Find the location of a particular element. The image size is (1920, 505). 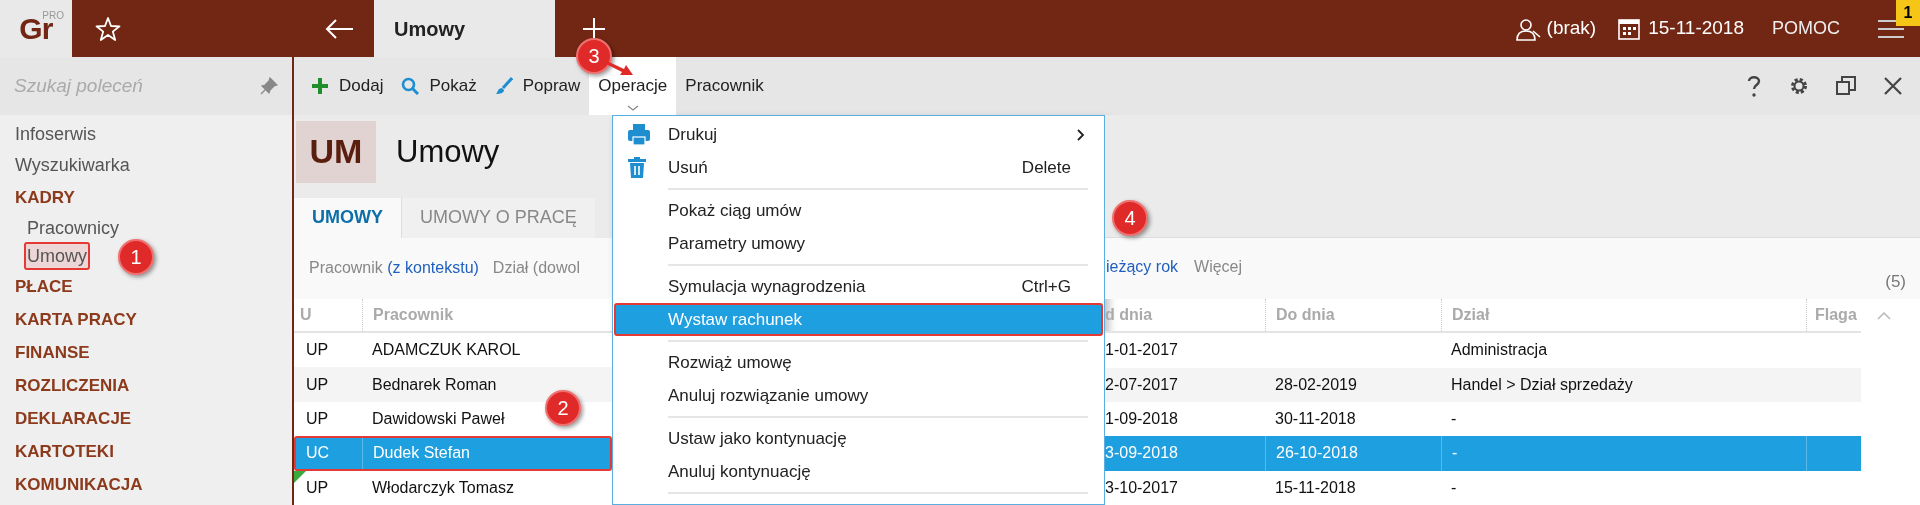

menu-item: Anuluj rozwiązanie umowy is located at coordinates (858, 395).